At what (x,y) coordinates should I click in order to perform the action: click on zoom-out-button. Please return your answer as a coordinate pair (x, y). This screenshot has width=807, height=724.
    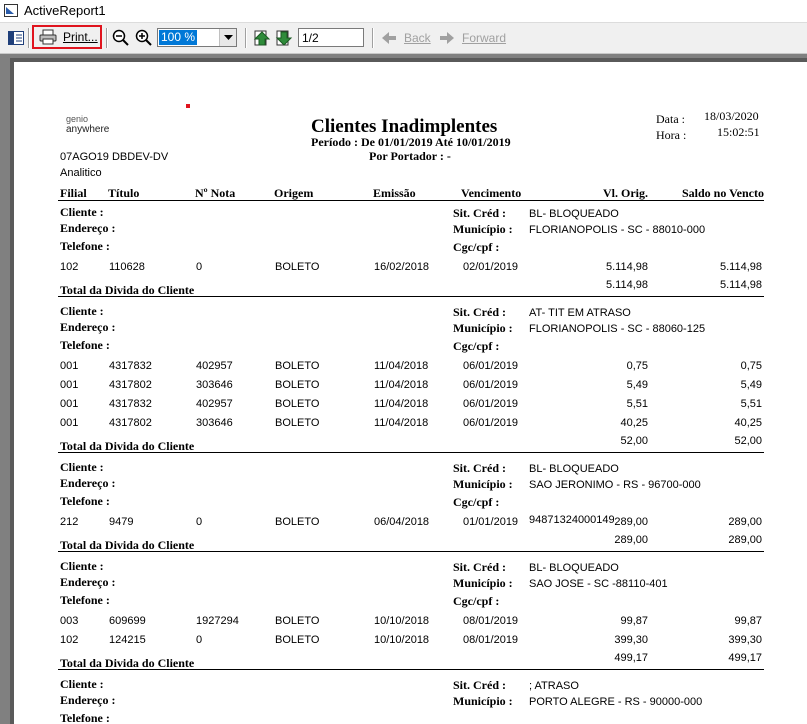
    Looking at the image, I should click on (121, 38).